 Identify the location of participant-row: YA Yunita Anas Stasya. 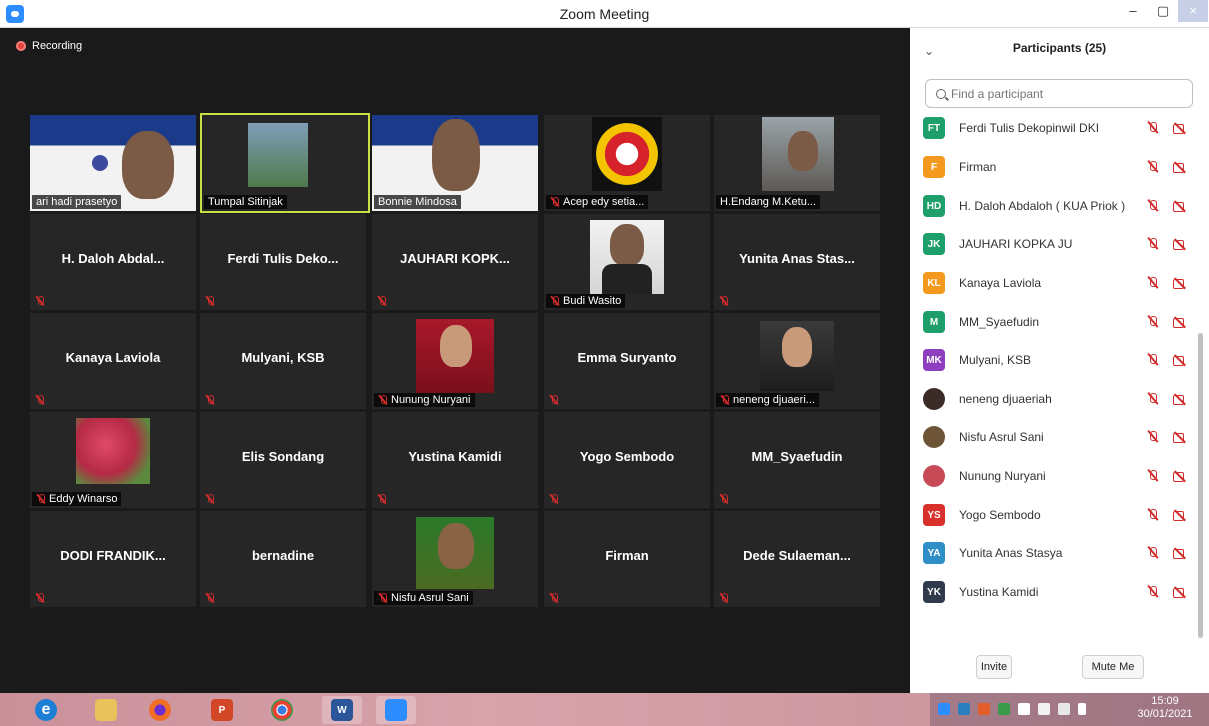
(1052, 553).